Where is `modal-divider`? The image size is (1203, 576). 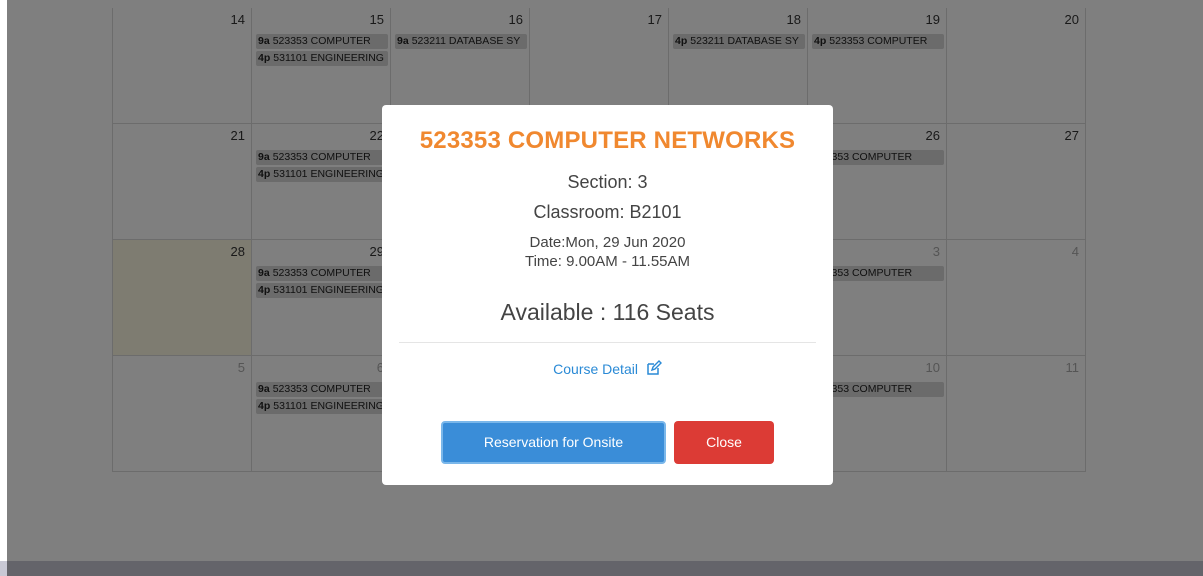
modal-divider is located at coordinates (607, 342).